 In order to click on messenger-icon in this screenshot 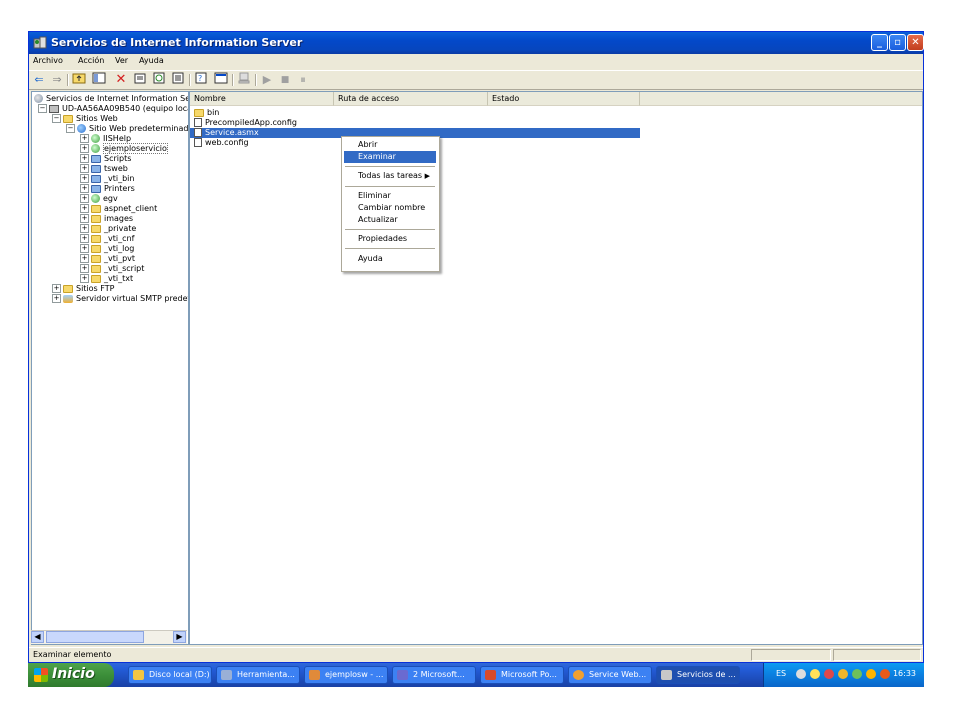, I will do `click(843, 674)`.